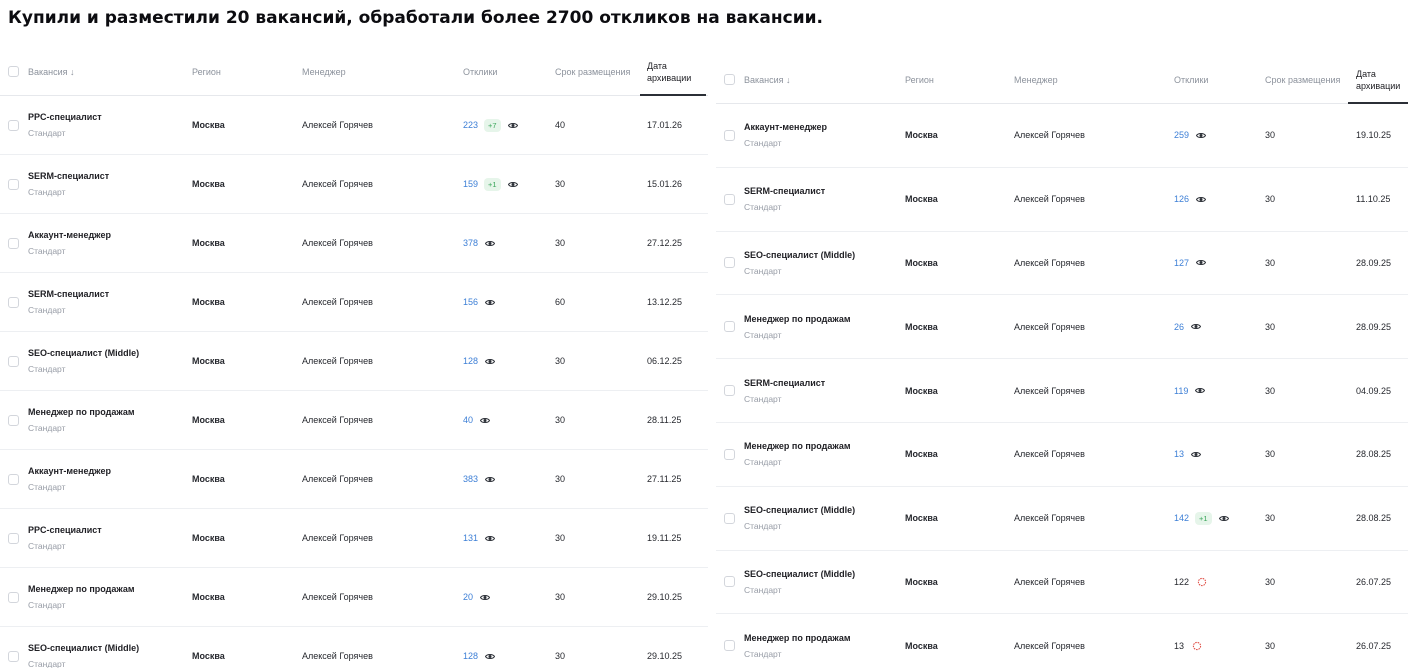 Image resolution: width=1408 pixels, height=668 pixels. What do you see at coordinates (1181, 263) in the screenshot?
I see `responses-count: 127` at bounding box center [1181, 263].